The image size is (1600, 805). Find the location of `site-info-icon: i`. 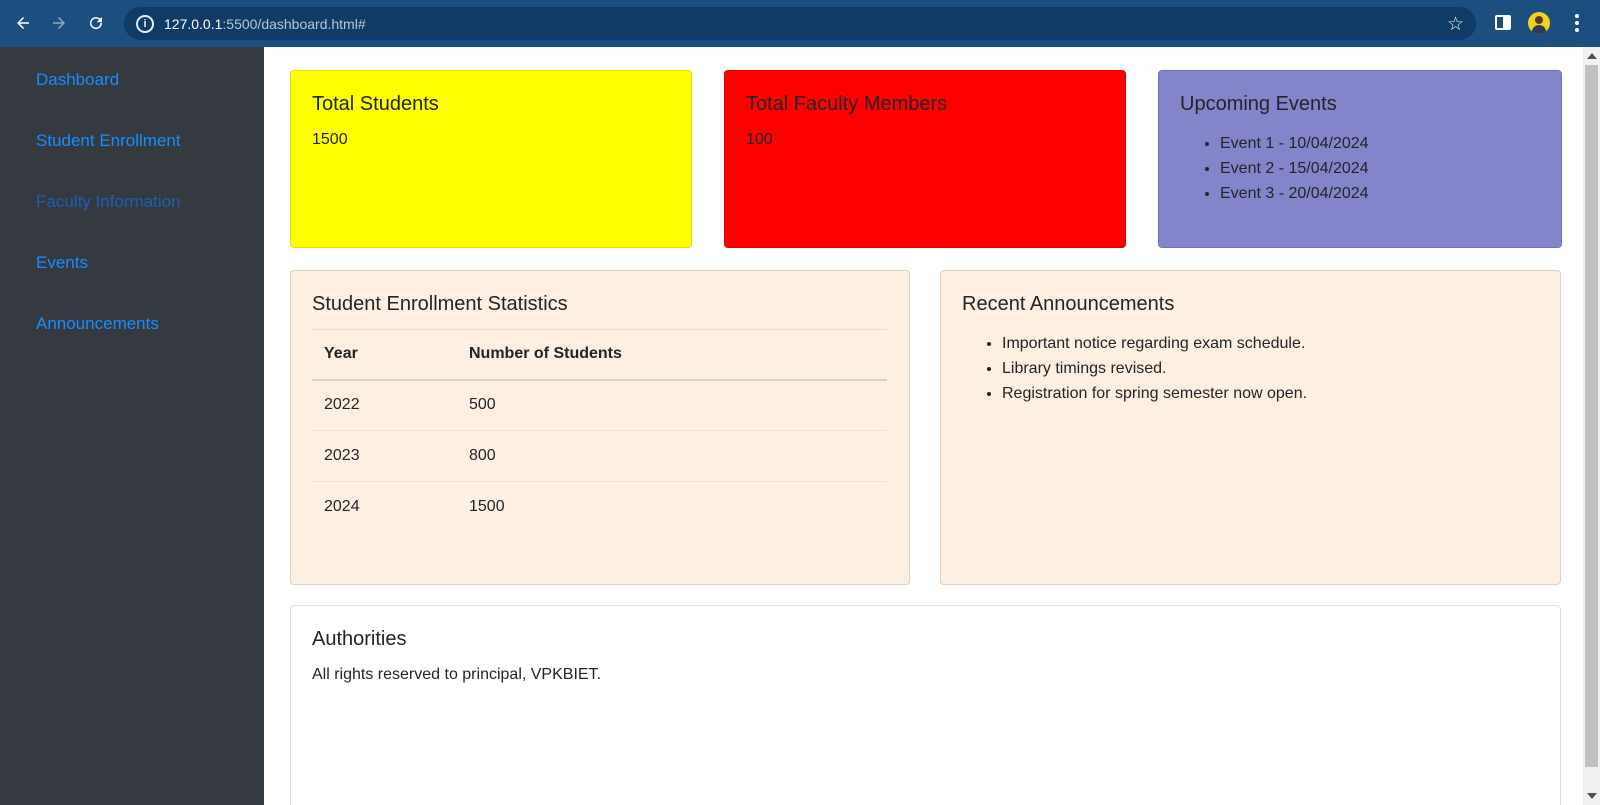

site-info-icon: i is located at coordinates (145, 23).